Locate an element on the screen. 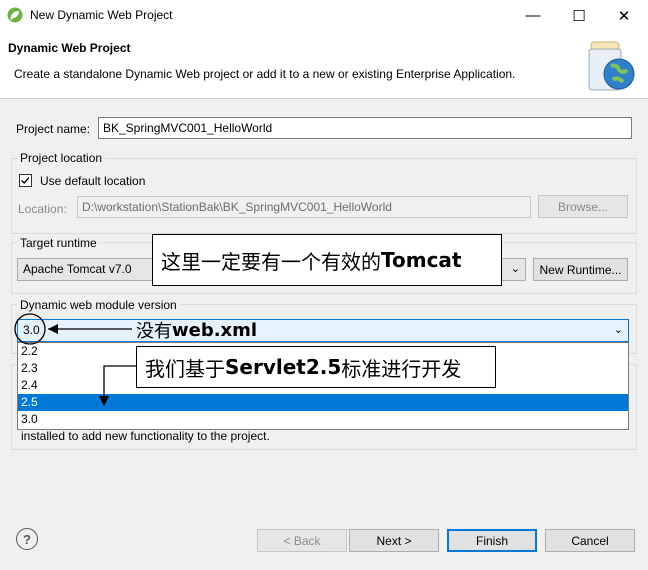 This screenshot has width=648, height=570. arrow-down-icon is located at coordinates (119, 384).